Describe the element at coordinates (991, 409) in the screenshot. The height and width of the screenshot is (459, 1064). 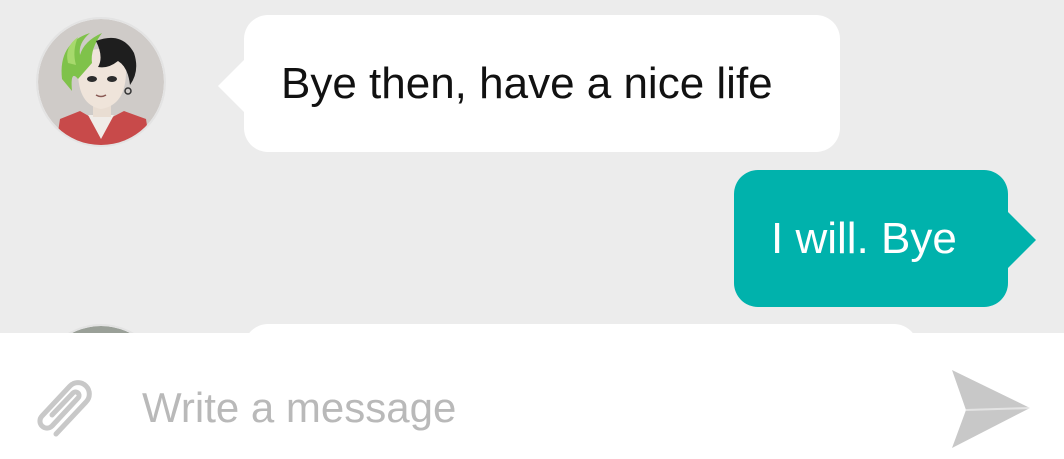
I see `send-arrow-graphic` at that location.